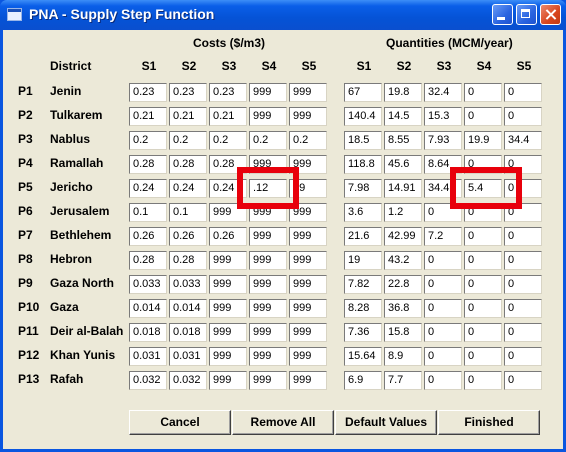 The width and height of the screenshot is (566, 452). What do you see at coordinates (489, 422) in the screenshot?
I see `finished-button: Finished` at bounding box center [489, 422].